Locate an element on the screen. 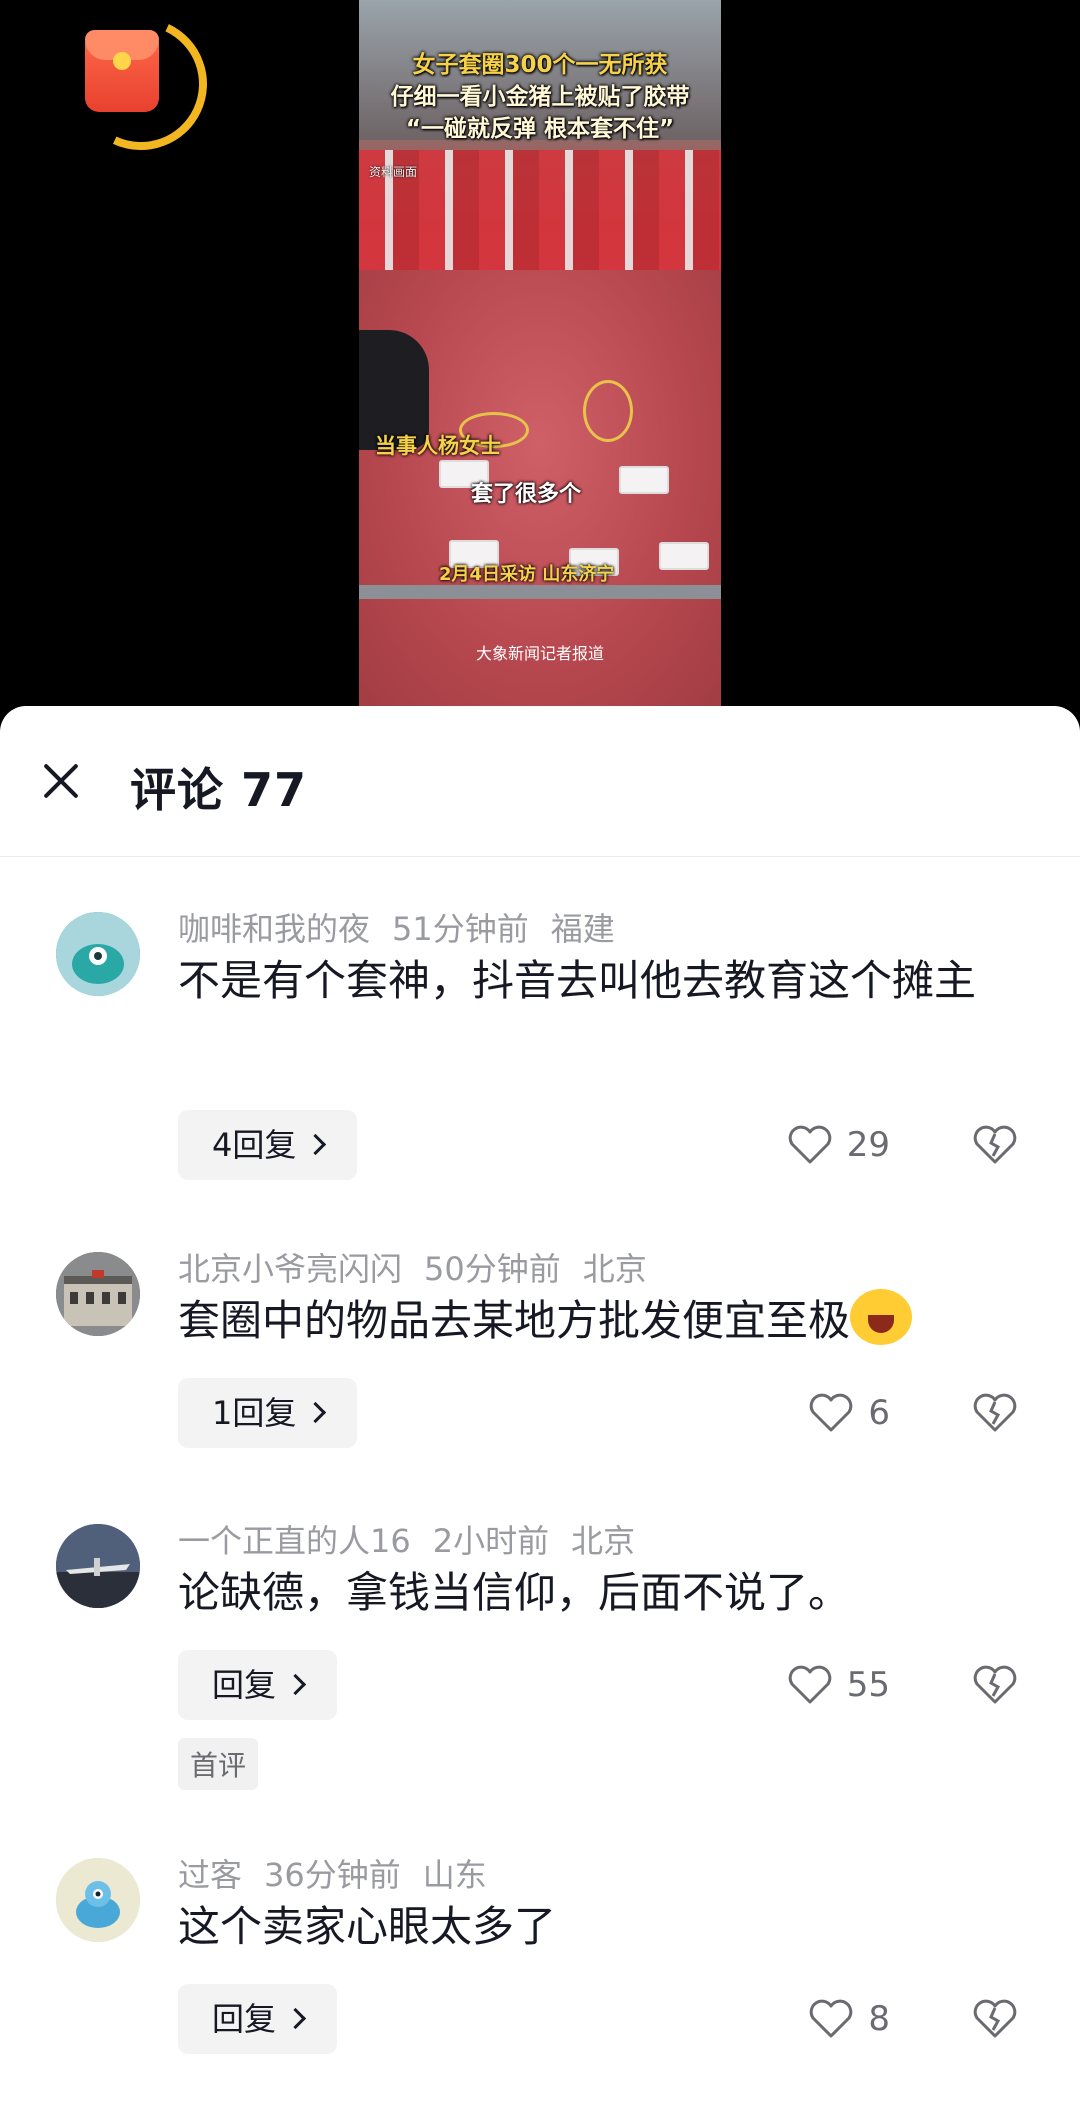 This screenshot has width=1080, height=2102. like-button: 6 is located at coordinates (849, 1413).